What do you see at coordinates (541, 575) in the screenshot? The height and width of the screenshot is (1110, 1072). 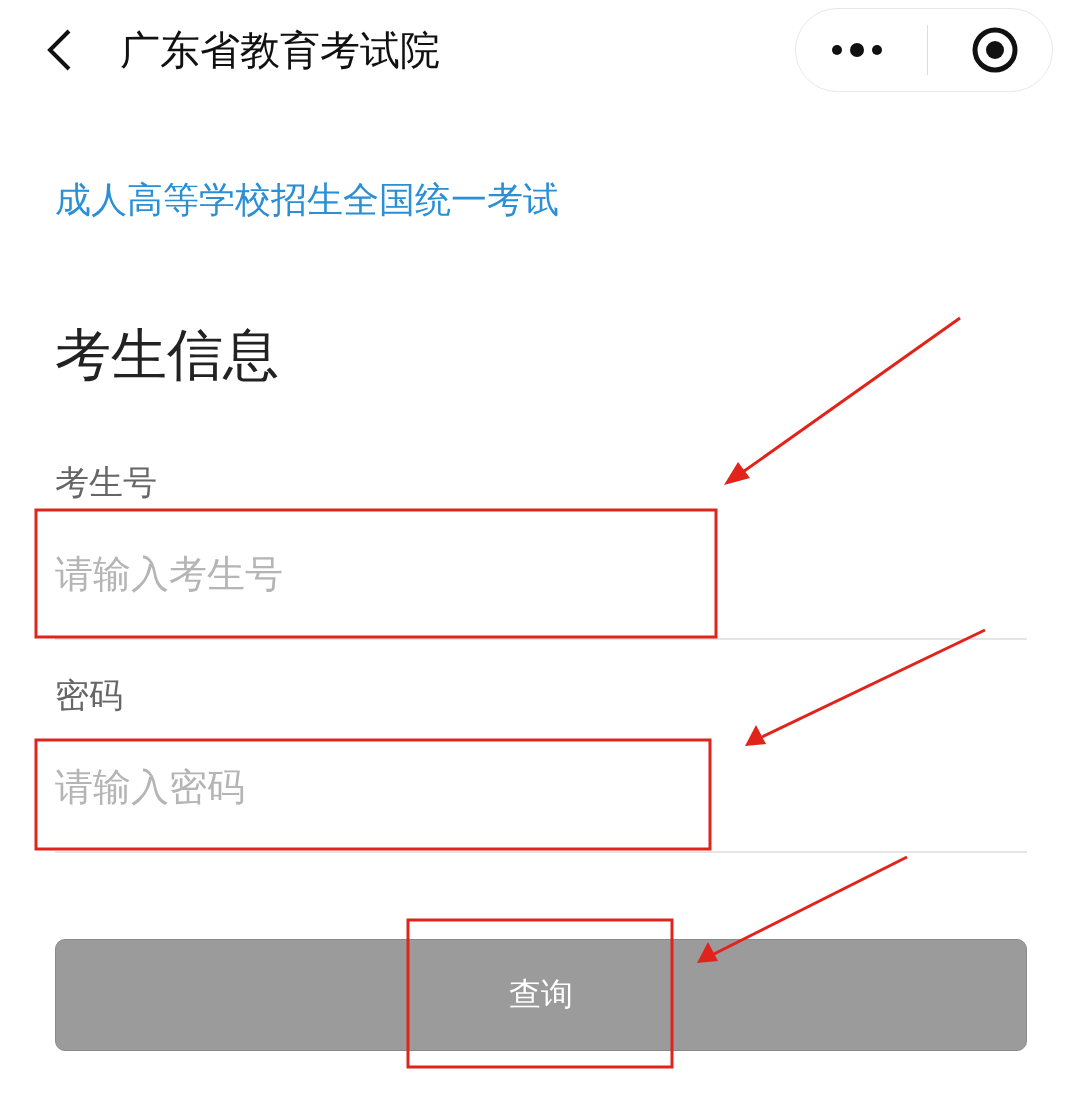 I see `input-field: 请输入考生号` at bounding box center [541, 575].